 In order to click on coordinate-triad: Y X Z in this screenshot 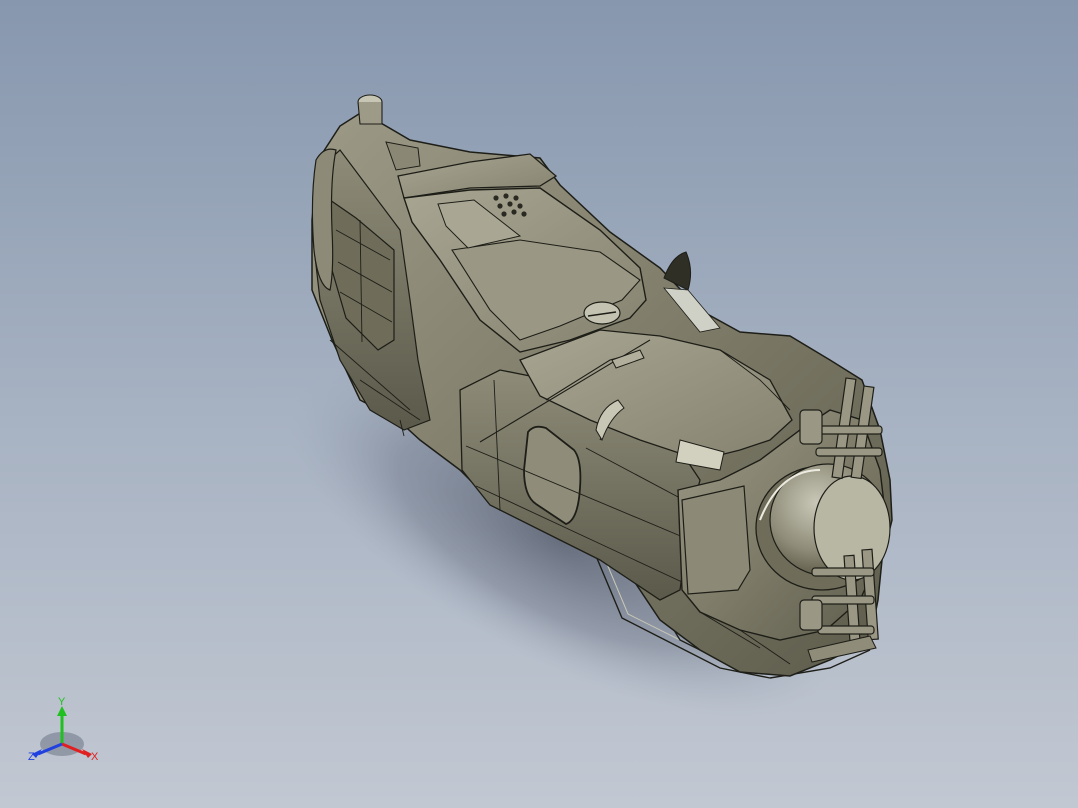, I will do `click(63, 729)`.